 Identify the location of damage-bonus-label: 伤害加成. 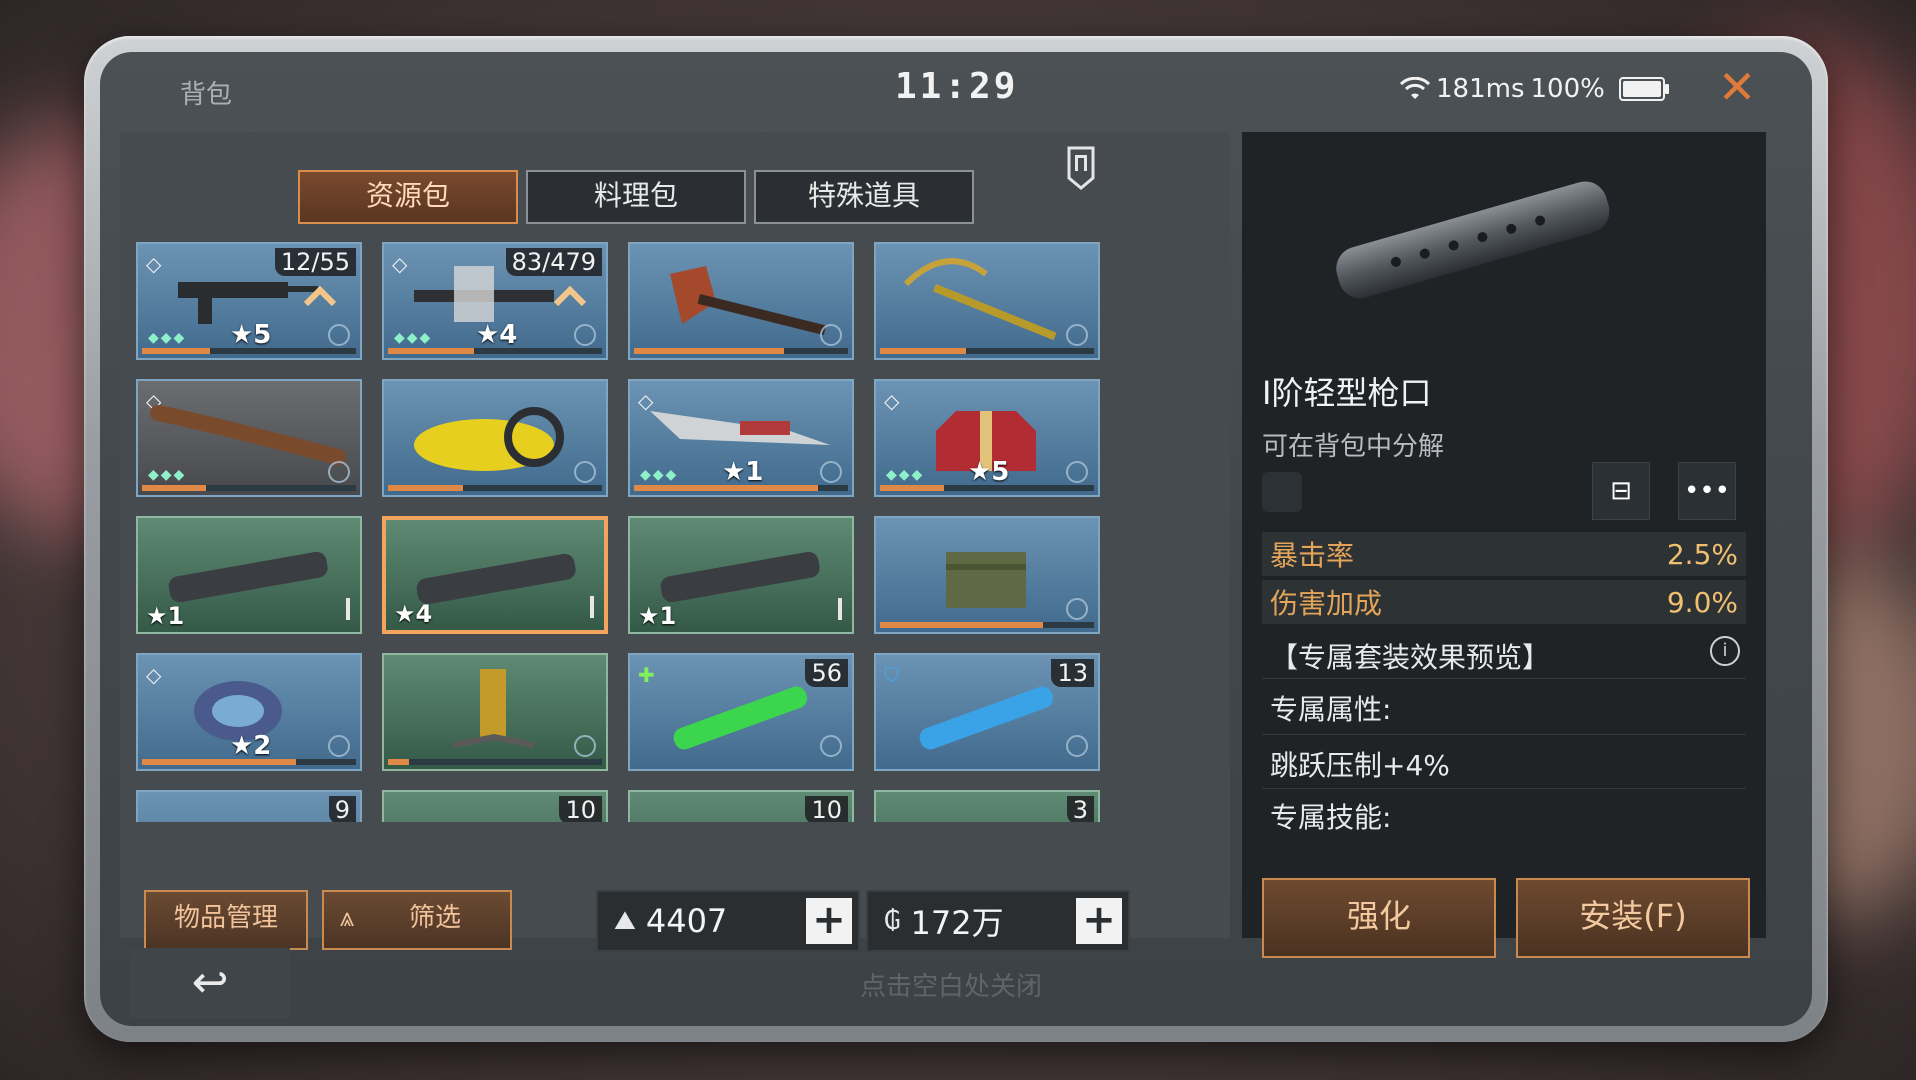
(1326, 603).